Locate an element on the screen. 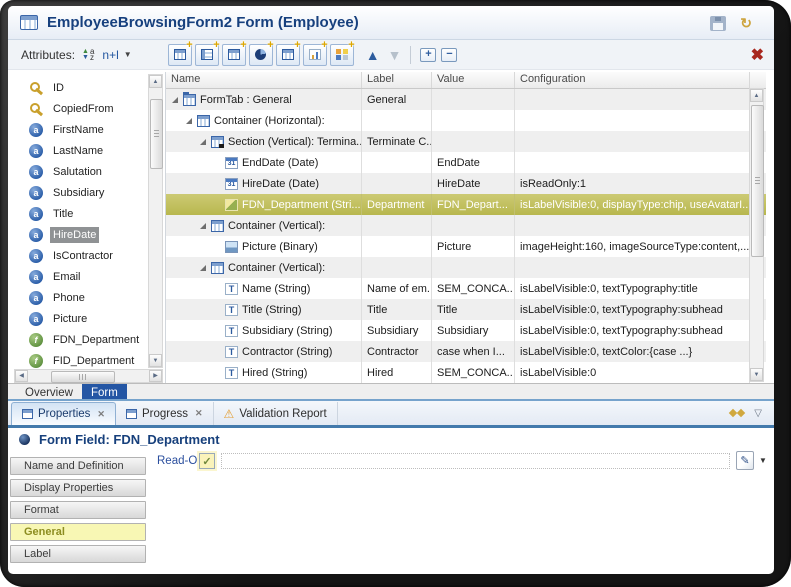 The width and height of the screenshot is (791, 587). tree-cell-name: T Hired (String) is located at coordinates (264, 372).